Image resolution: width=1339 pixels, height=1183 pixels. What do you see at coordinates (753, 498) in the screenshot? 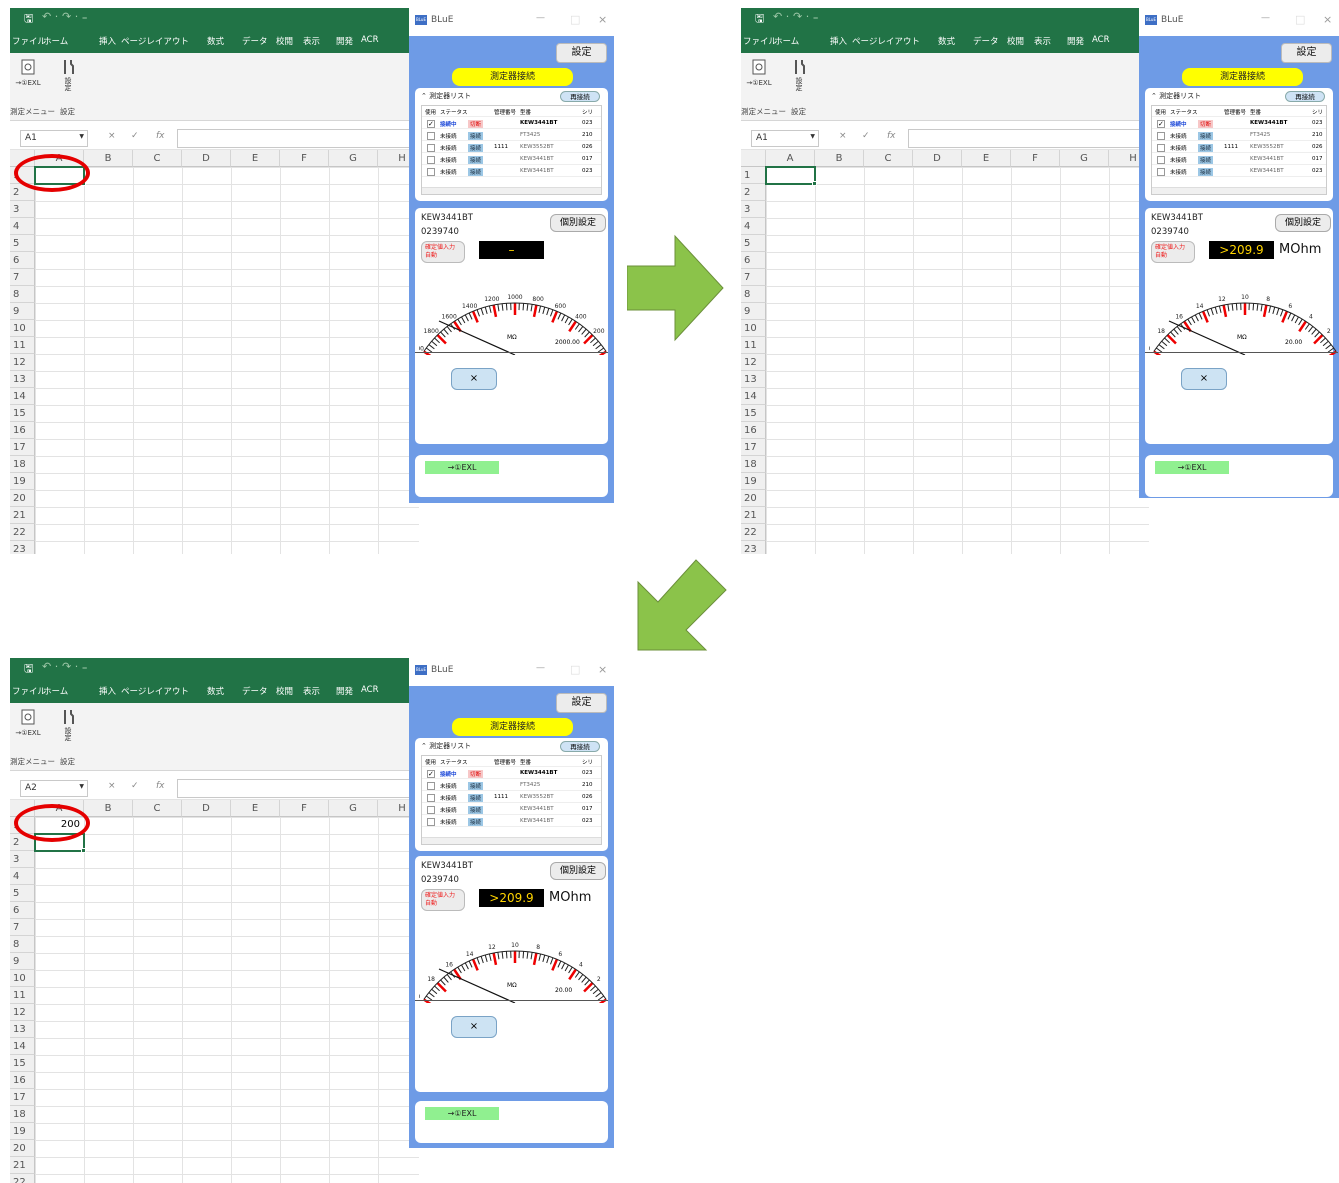
I see `row-header: 20` at bounding box center [753, 498].